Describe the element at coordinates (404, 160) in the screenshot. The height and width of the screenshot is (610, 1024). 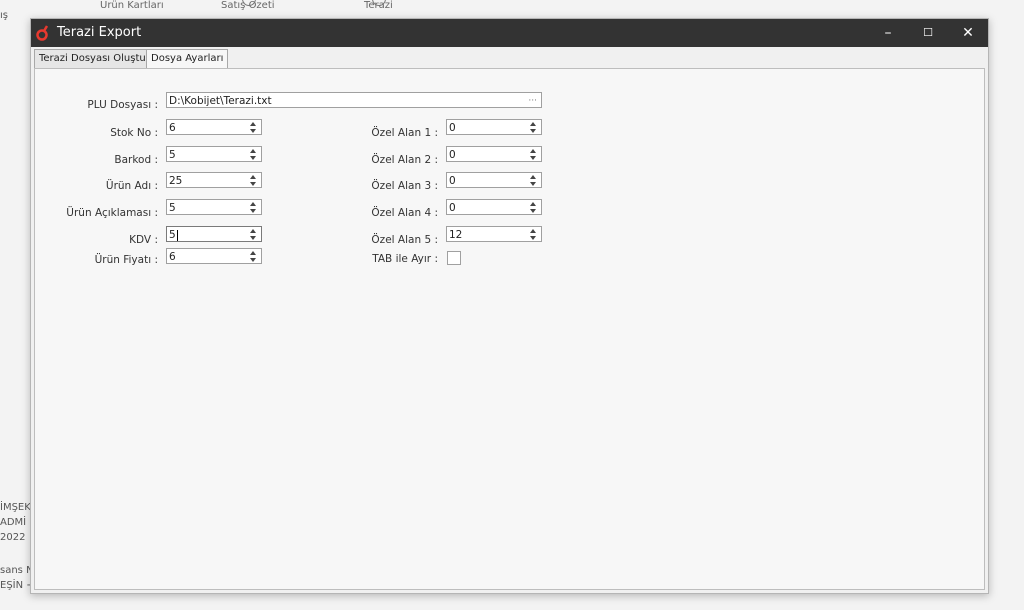
I see `ozel-alan-2-label: Özel Alan 2 :` at that location.